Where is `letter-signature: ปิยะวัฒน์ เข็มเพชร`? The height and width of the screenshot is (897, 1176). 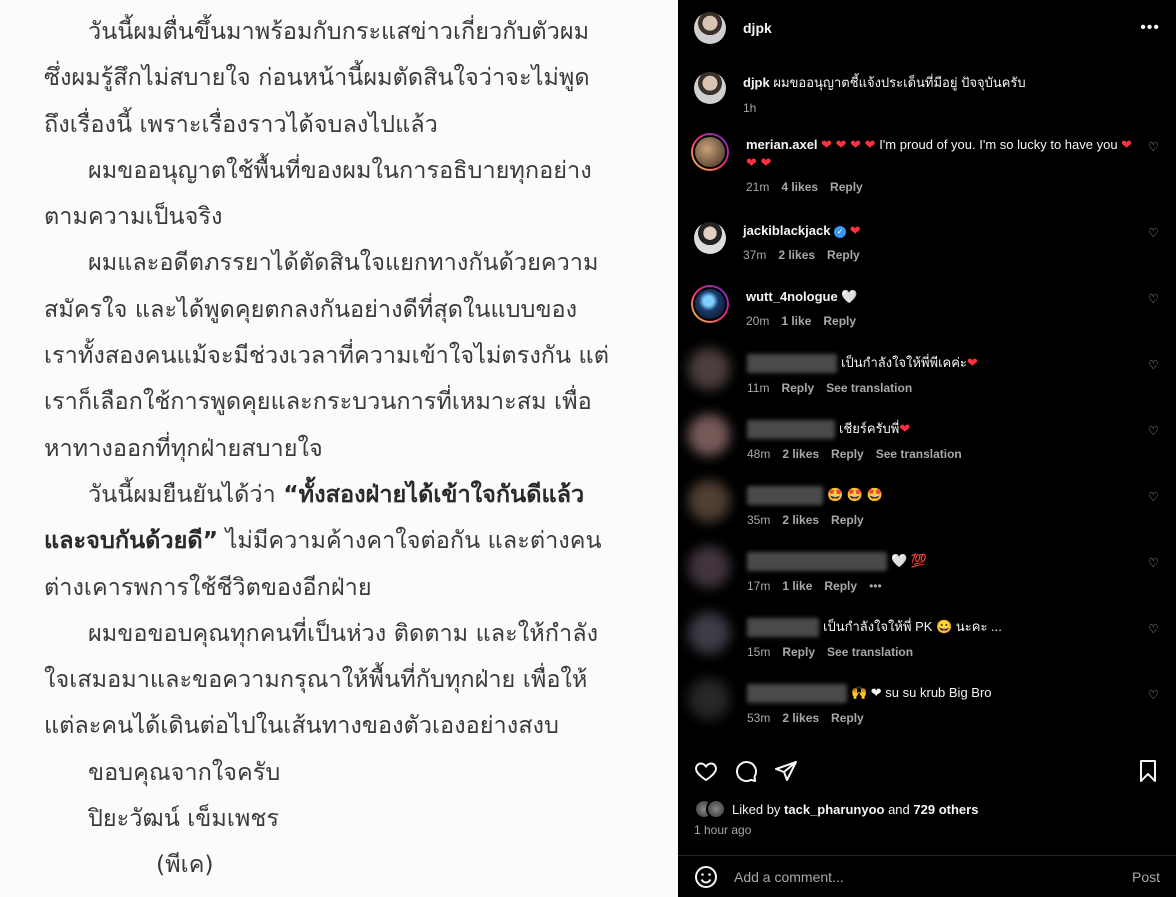
letter-signature: ปิยะวัฒน์ เข็มเพชร is located at coordinates (183, 818).